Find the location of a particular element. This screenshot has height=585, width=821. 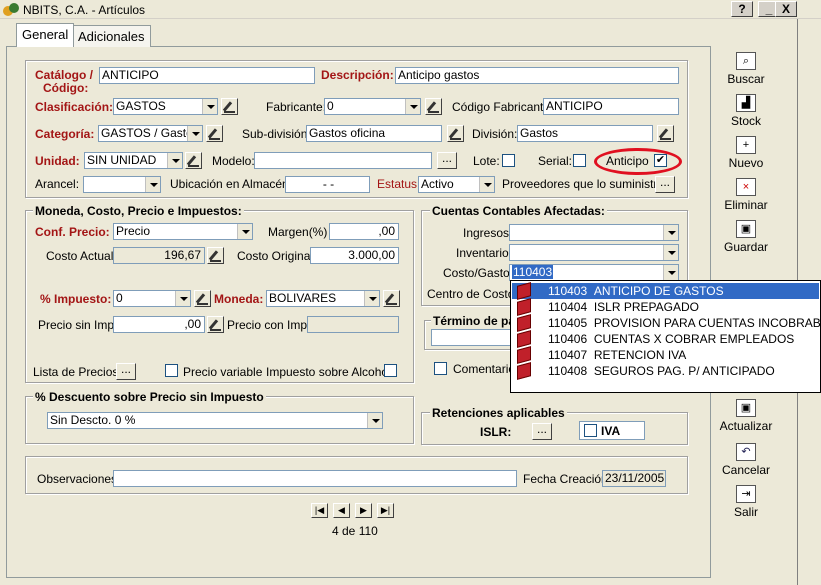

dropdown-item: 110407 RETENCION IVA is located at coordinates (665, 355).